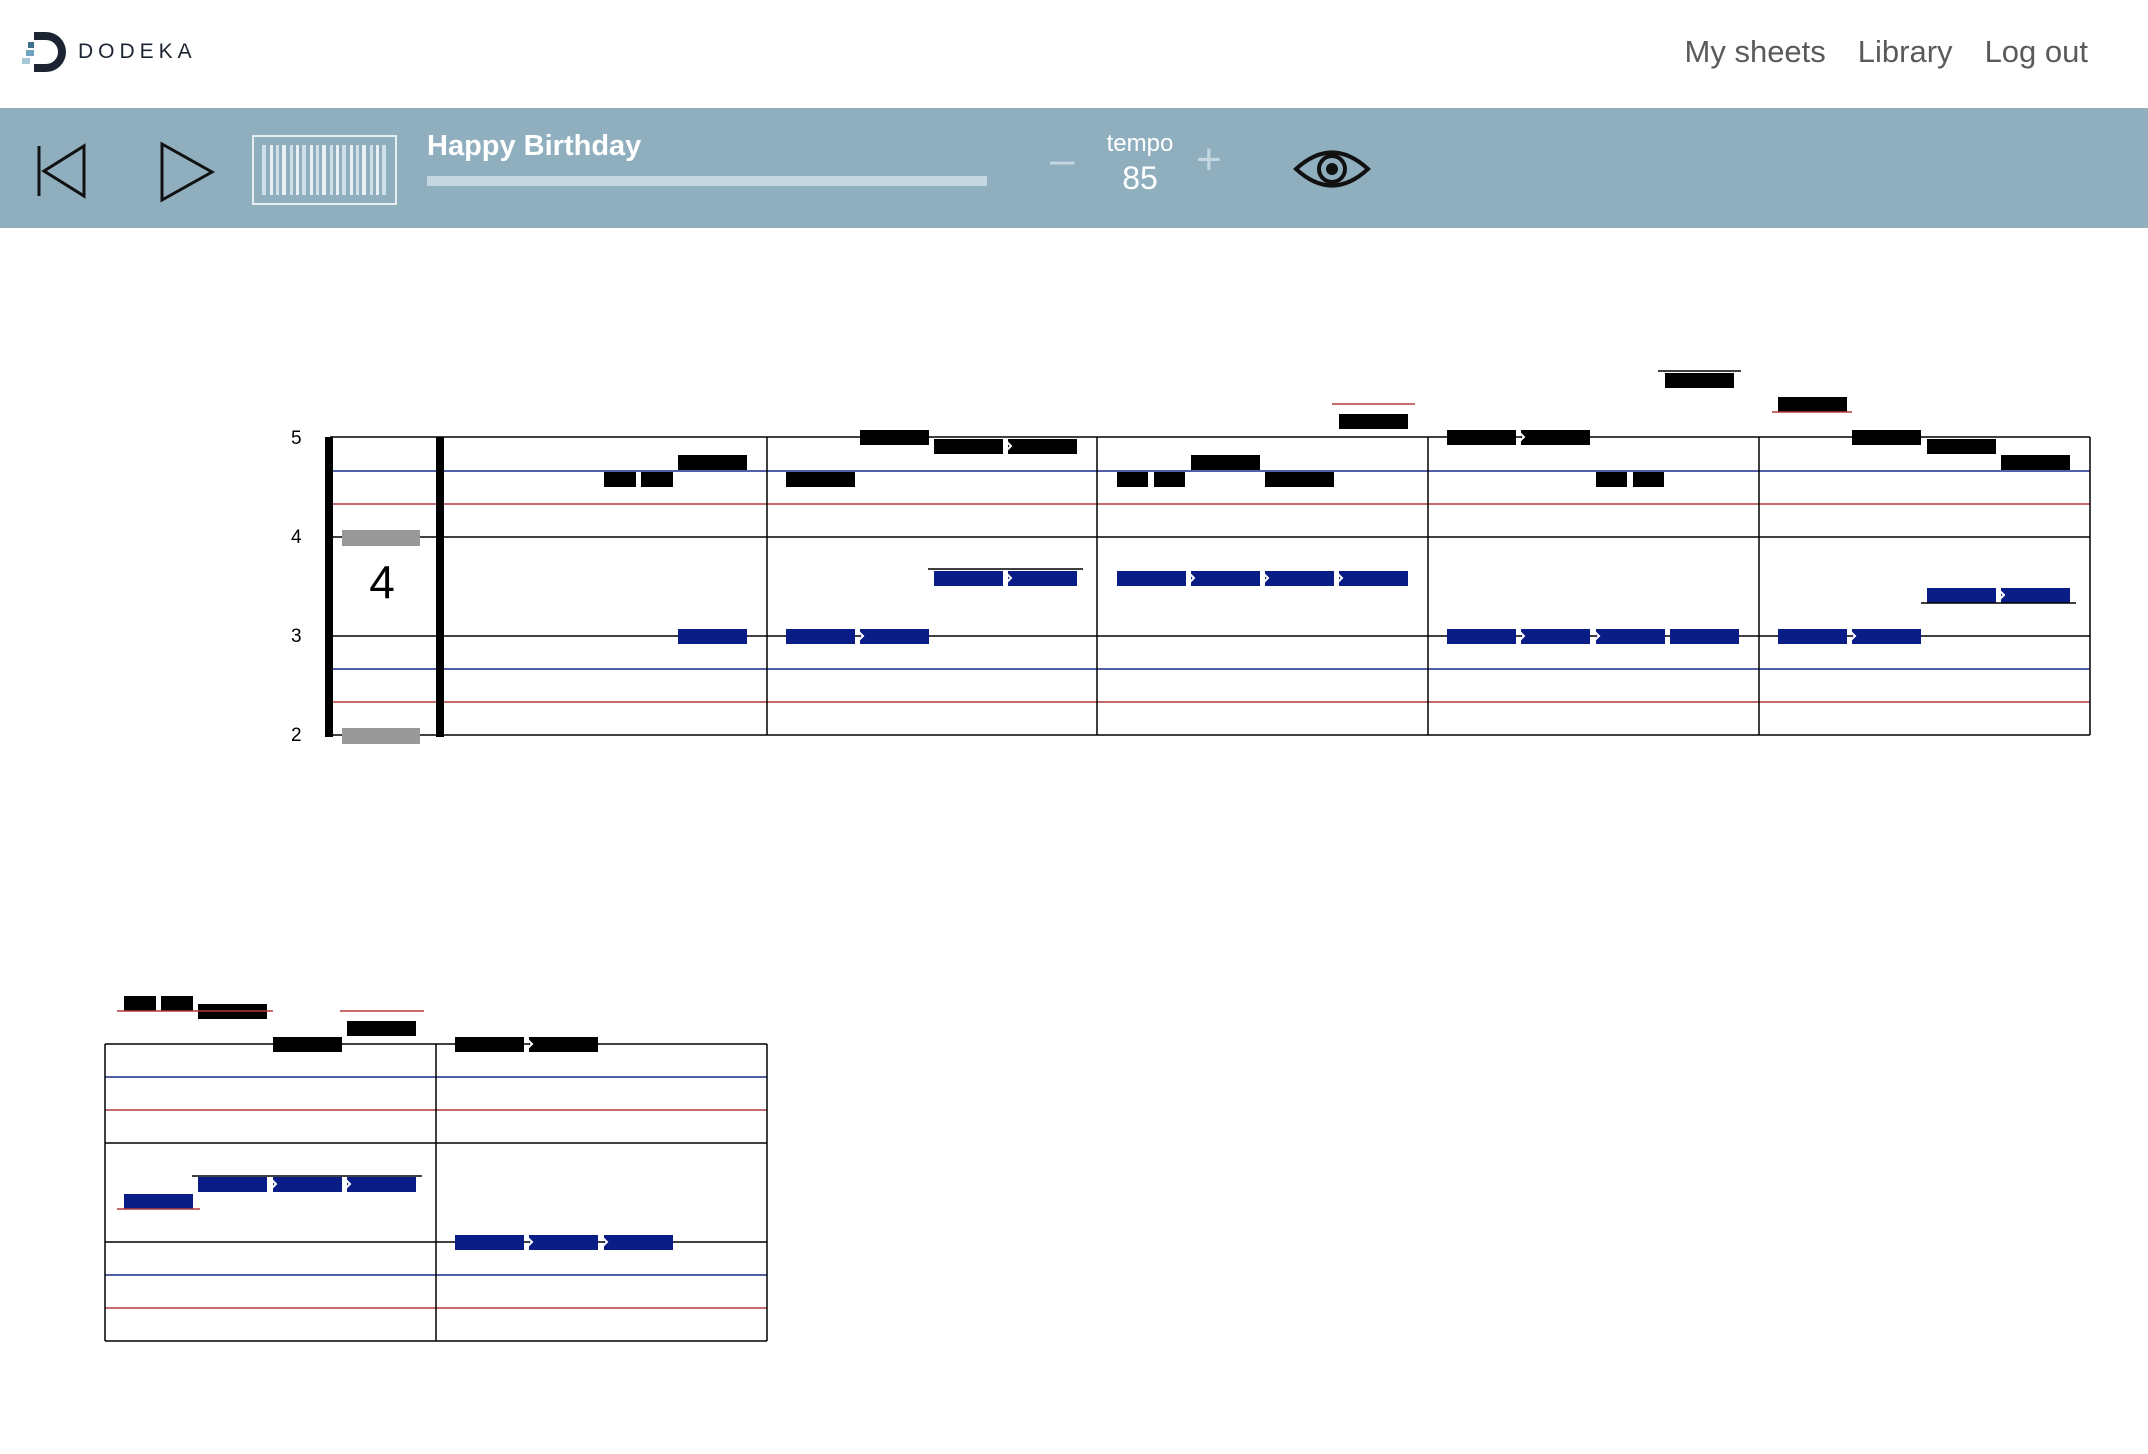 This screenshot has height=1454, width=2148. What do you see at coordinates (382, 582) in the screenshot?
I see `time-signature-label: 4` at bounding box center [382, 582].